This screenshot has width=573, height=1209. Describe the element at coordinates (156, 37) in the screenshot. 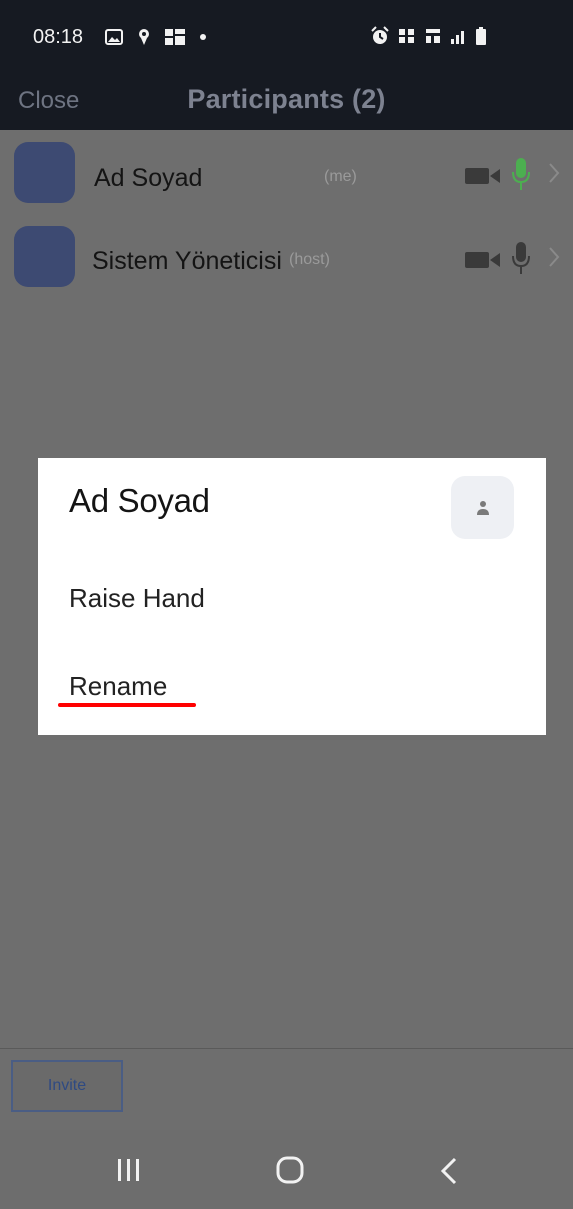

I see `status-left-icons` at that location.